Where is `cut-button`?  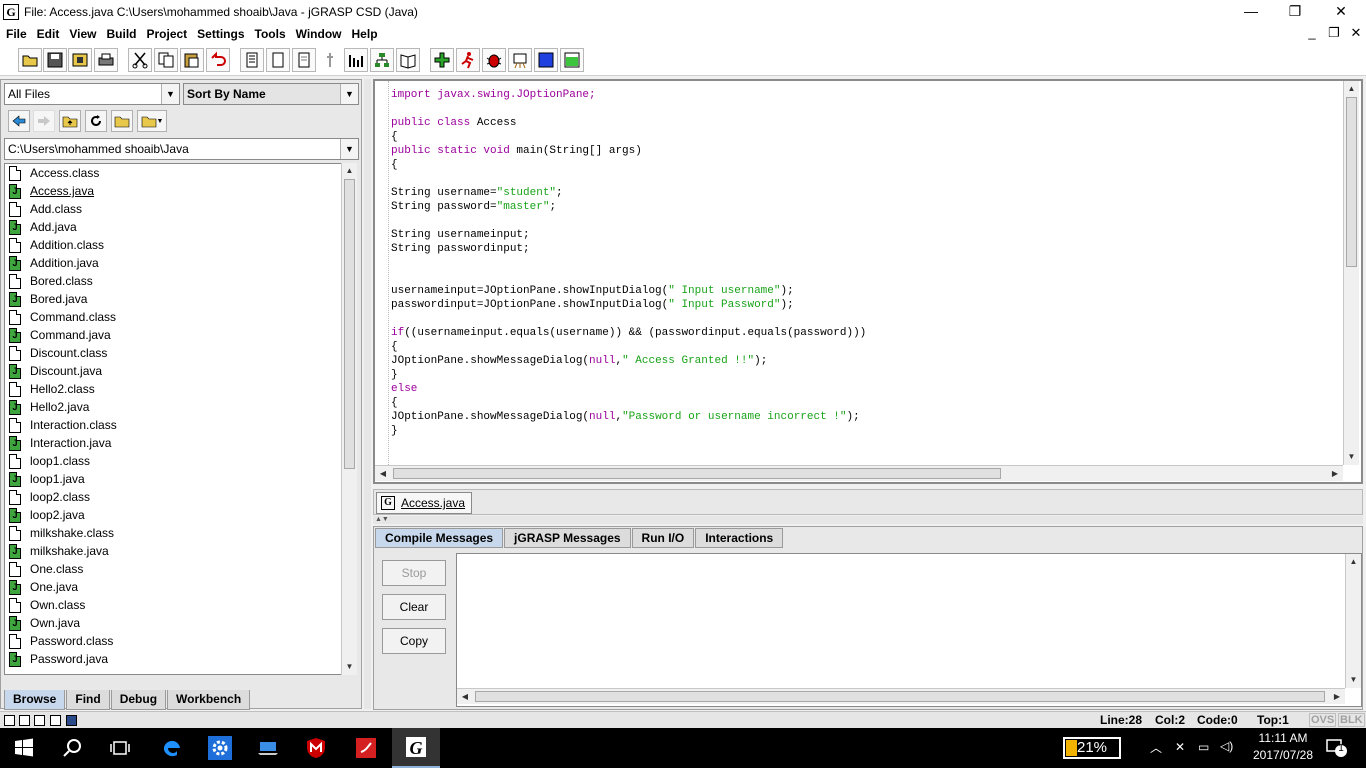
cut-button is located at coordinates (140, 60).